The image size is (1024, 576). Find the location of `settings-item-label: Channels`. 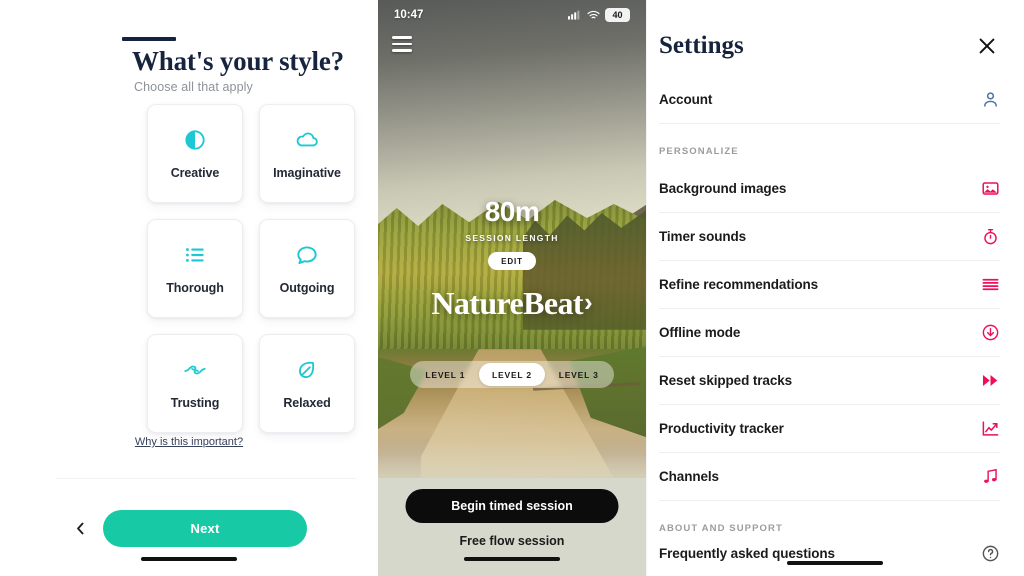

settings-item-label: Channels is located at coordinates (689, 476).